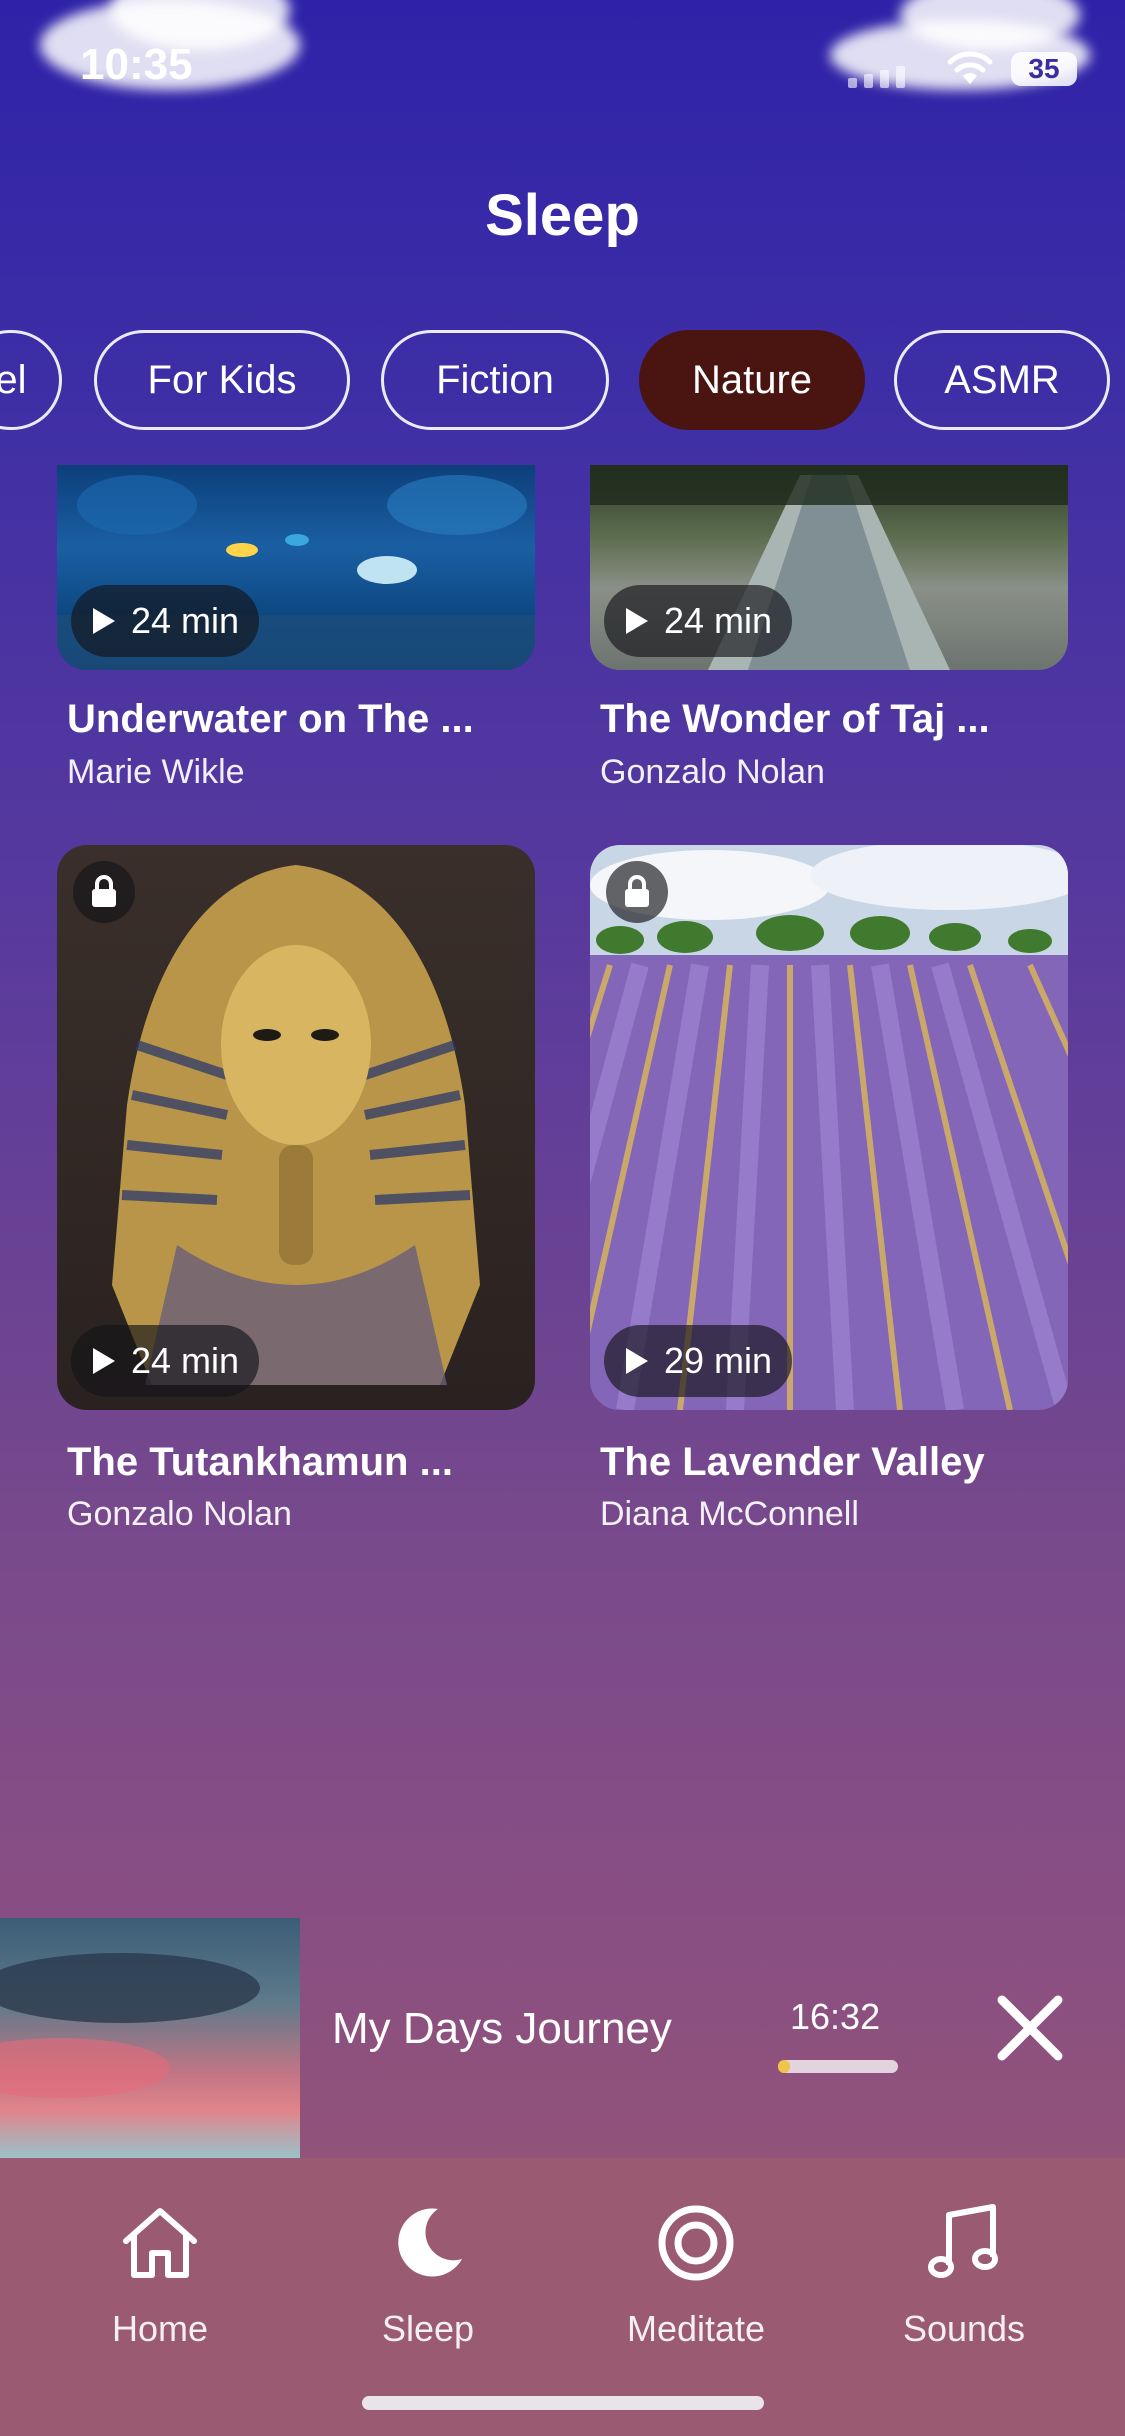 Image resolution: width=1125 pixels, height=2436 pixels. What do you see at coordinates (160, 2328) in the screenshot?
I see `tab-label: Home` at bounding box center [160, 2328].